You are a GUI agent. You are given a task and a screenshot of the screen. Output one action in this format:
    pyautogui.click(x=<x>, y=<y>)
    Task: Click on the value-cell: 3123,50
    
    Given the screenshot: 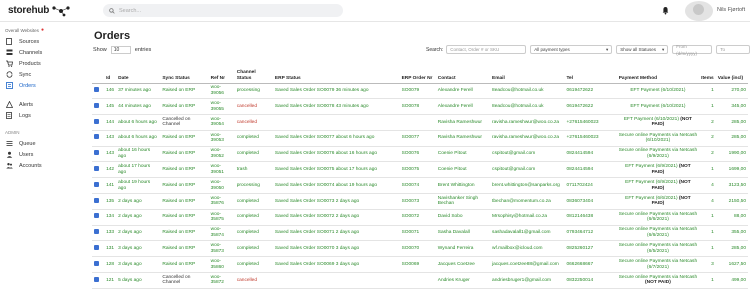 What is the action you would take?
    pyautogui.click(x=731, y=186)
    